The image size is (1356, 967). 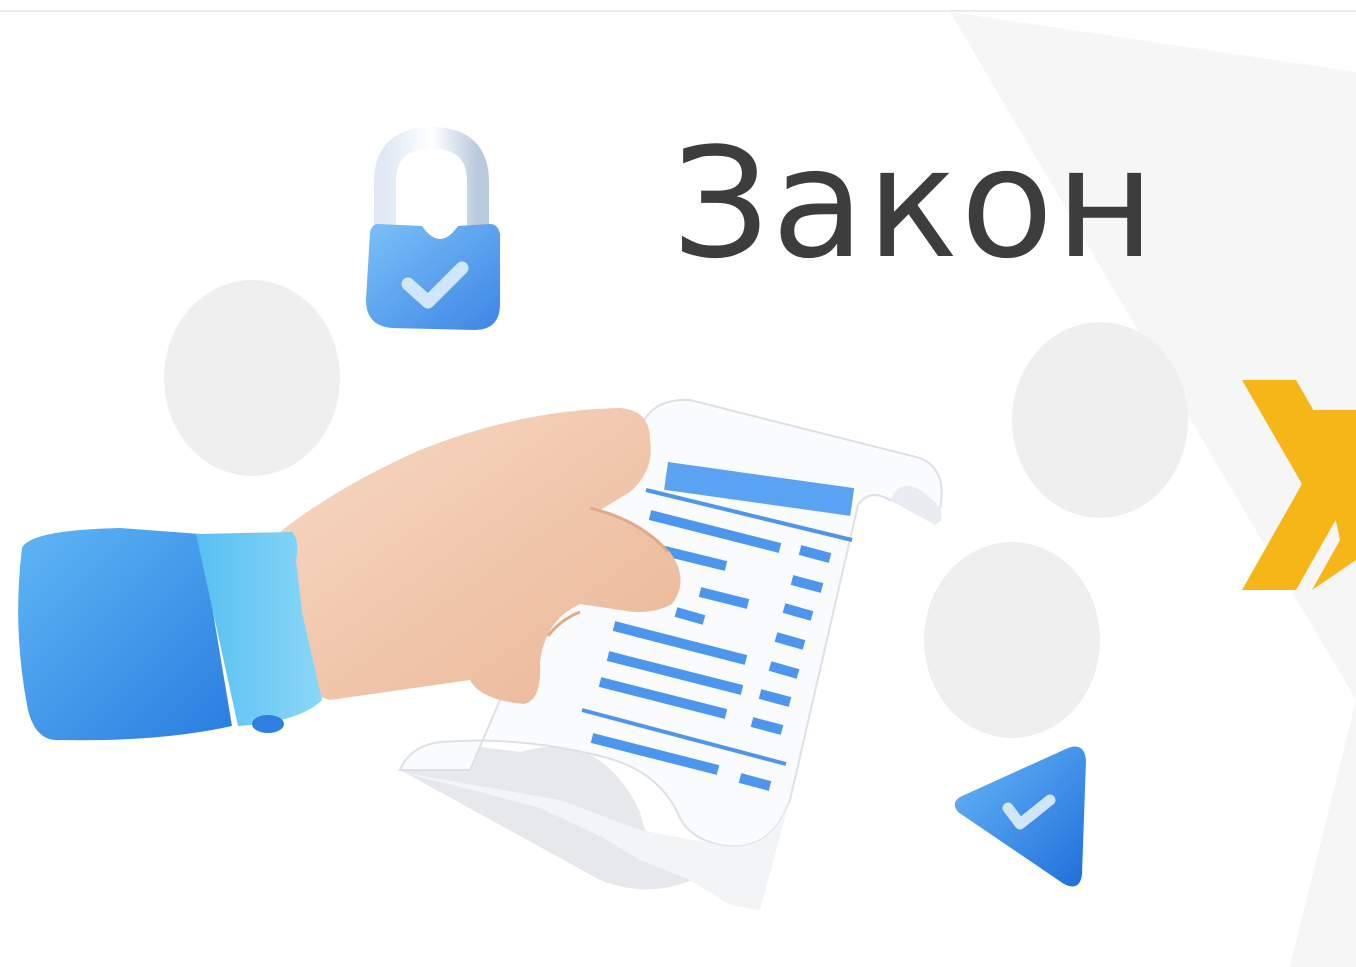 I want to click on slide-title: Закон, so click(x=914, y=203).